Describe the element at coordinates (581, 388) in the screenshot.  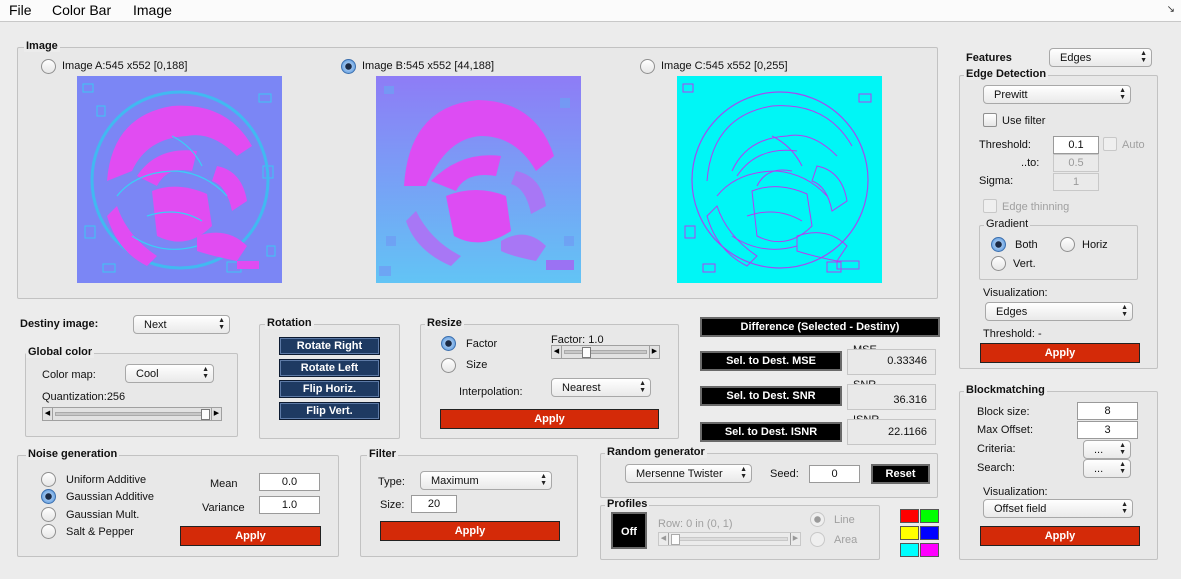
I see `interpolation-value: Nearest` at that location.